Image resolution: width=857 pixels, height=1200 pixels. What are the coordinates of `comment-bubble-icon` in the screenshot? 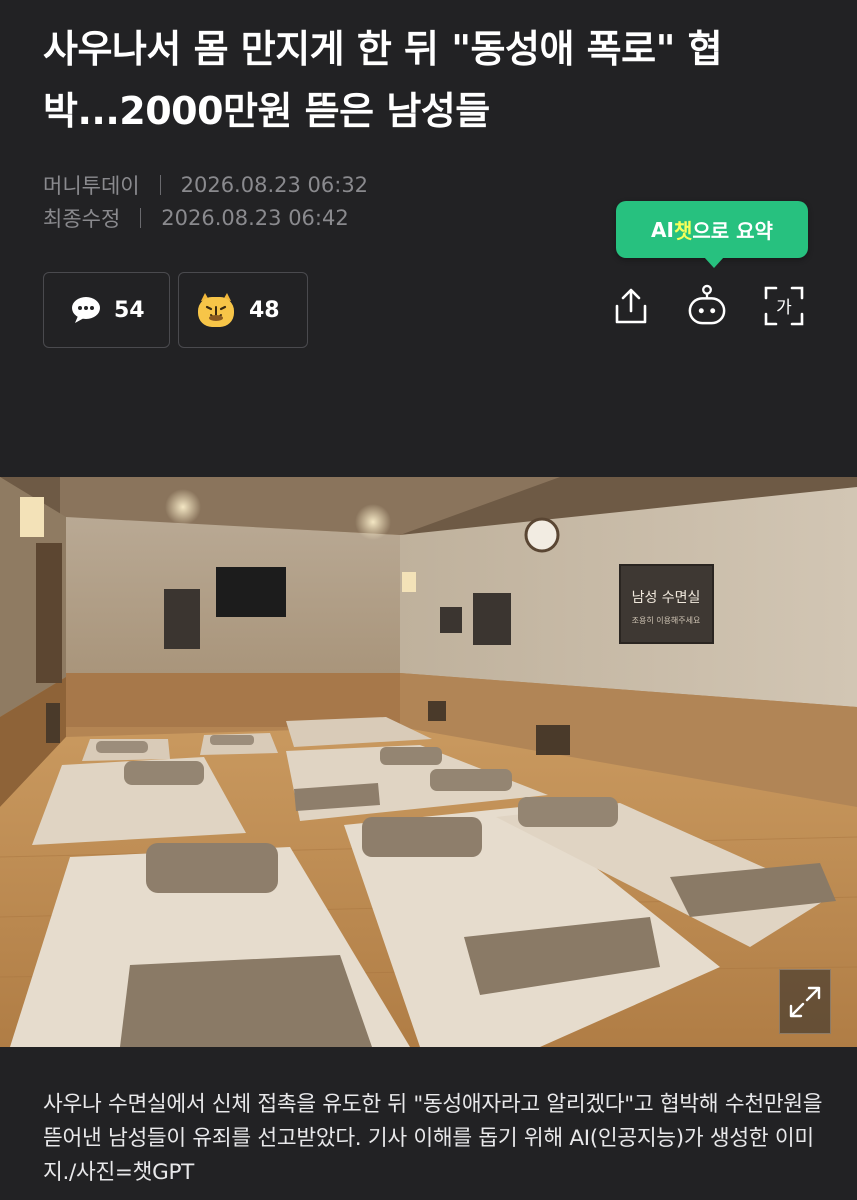 It's located at (86, 310).